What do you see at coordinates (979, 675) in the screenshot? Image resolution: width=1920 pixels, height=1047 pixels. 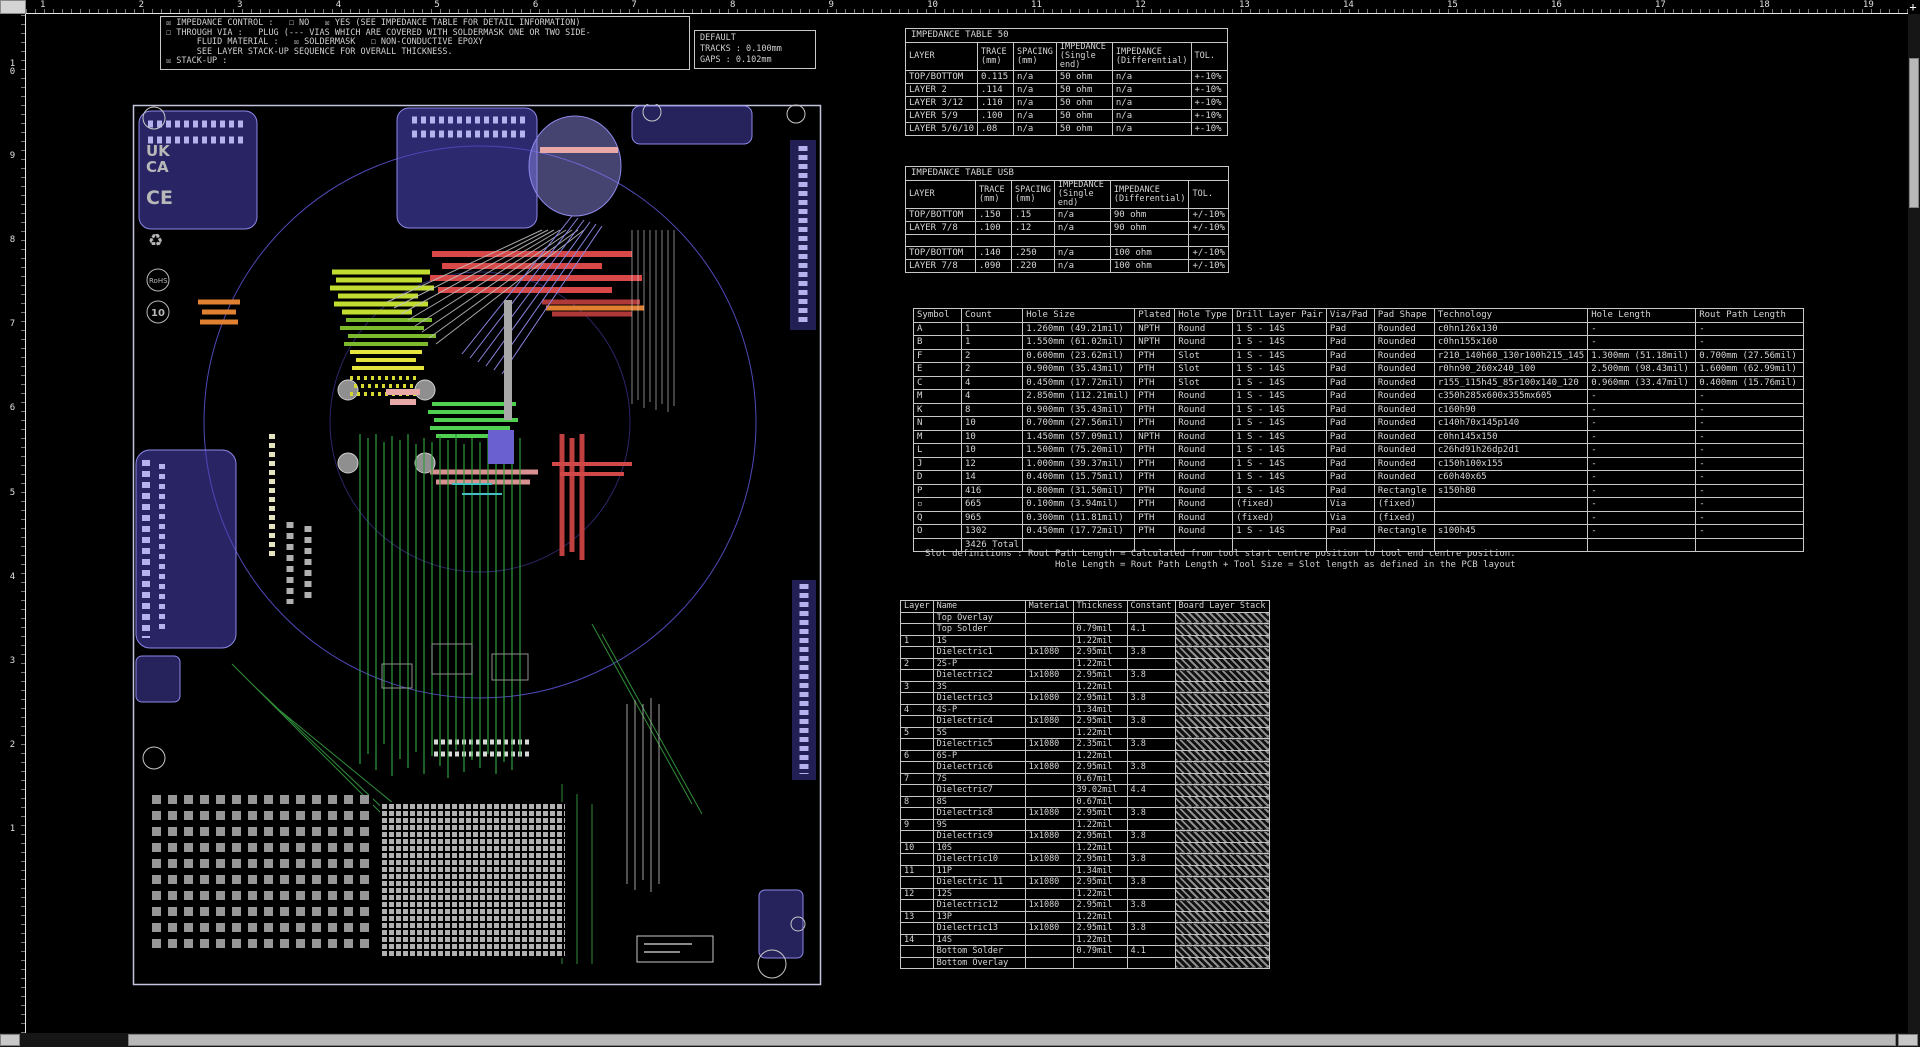 I see `table-cell: Dielectric2` at bounding box center [979, 675].